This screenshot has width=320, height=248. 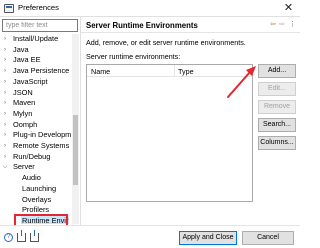 What do you see at coordinates (32, 156) in the screenshot?
I see `tree-item-label: Run/Debug` at bounding box center [32, 156].